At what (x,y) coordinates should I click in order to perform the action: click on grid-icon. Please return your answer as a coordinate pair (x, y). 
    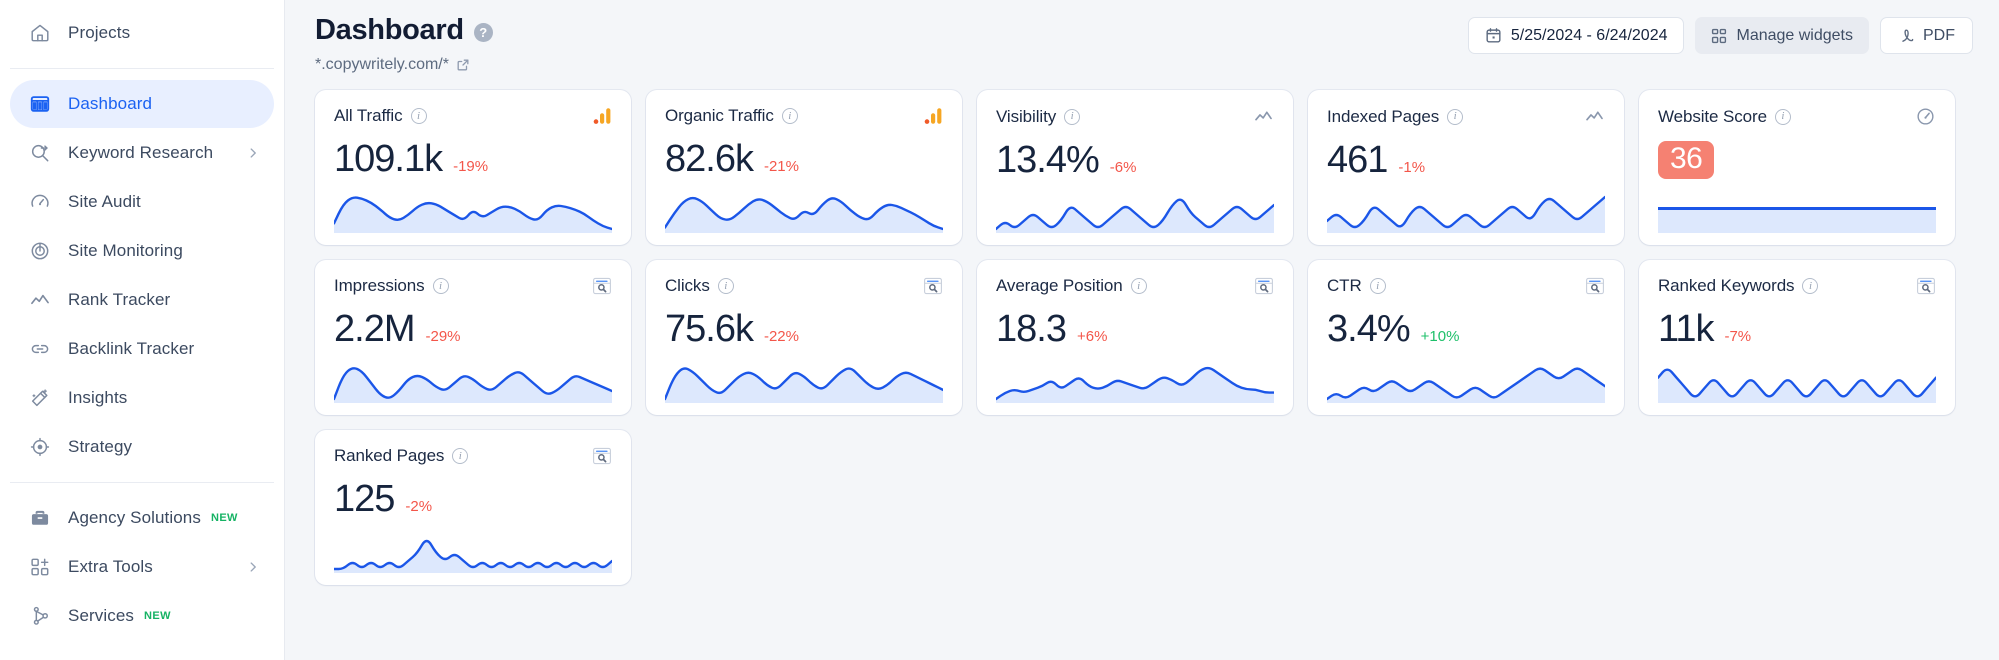
    Looking at the image, I should click on (1719, 36).